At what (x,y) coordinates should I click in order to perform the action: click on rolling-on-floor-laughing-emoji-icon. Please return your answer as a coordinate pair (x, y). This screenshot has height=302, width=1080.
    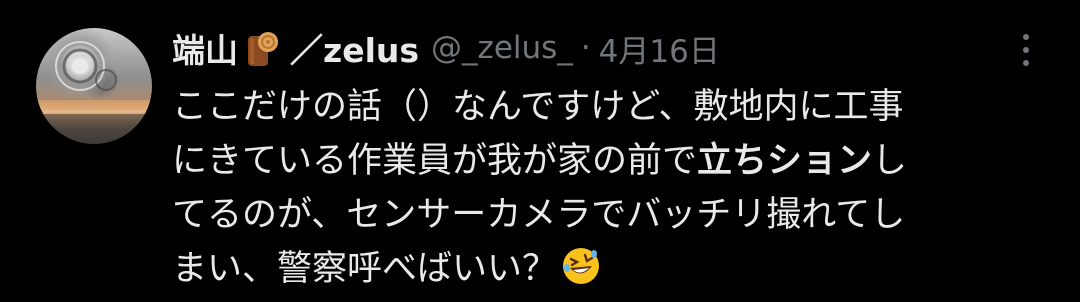
    Looking at the image, I should click on (581, 266).